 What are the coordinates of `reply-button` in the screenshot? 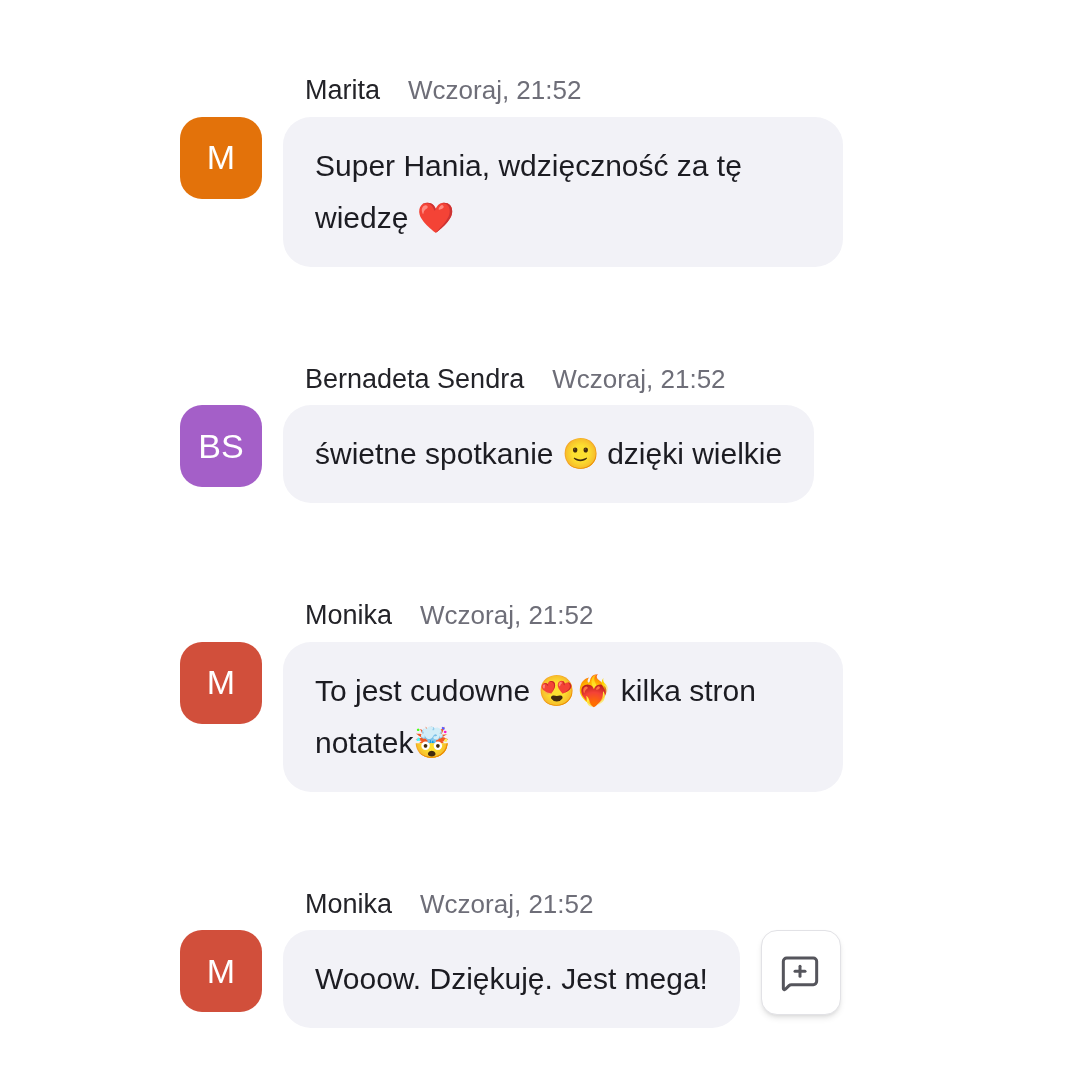 It's located at (800, 972).